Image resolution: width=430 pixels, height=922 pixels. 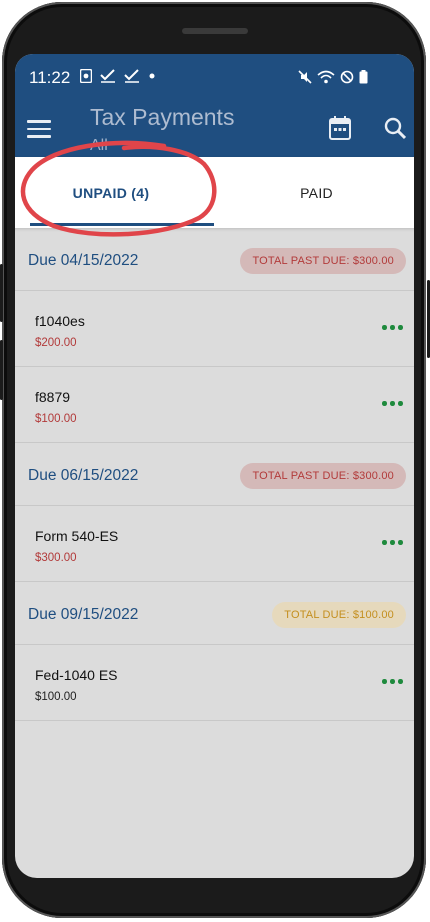 I want to click on payment-item: f1040es $200.00, so click(x=214, y=329).